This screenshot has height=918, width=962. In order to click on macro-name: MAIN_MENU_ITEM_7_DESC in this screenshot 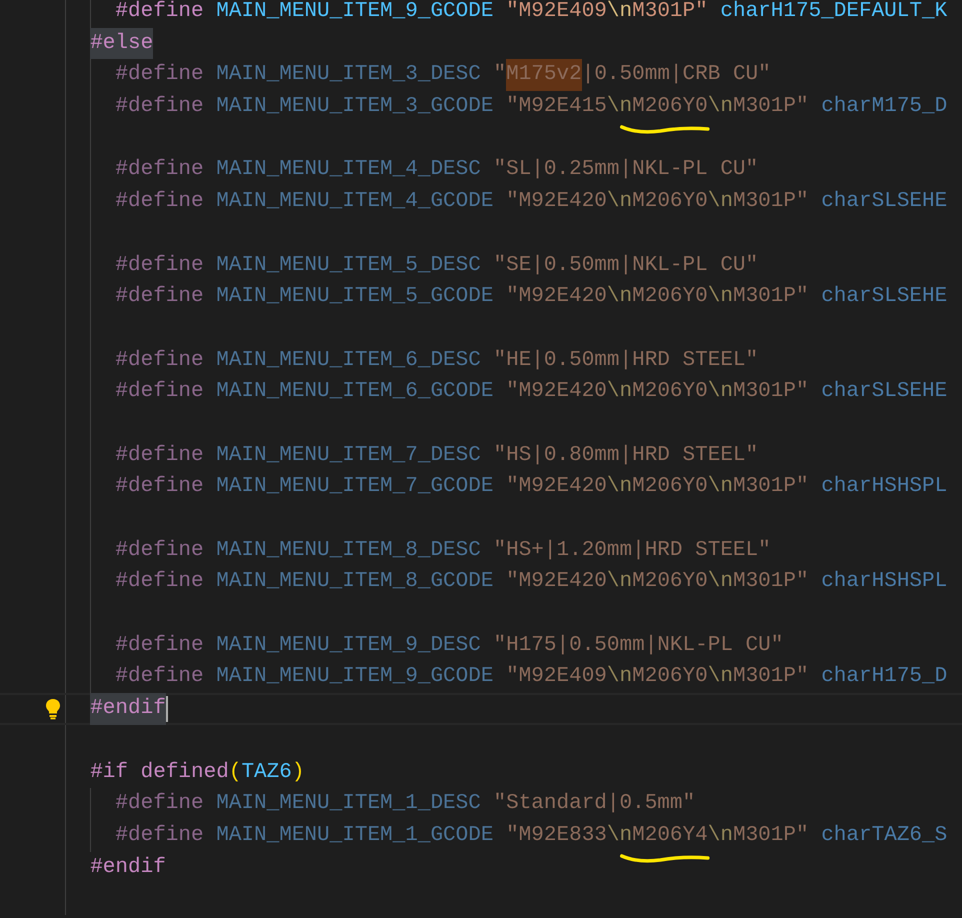, I will do `click(348, 455)`.